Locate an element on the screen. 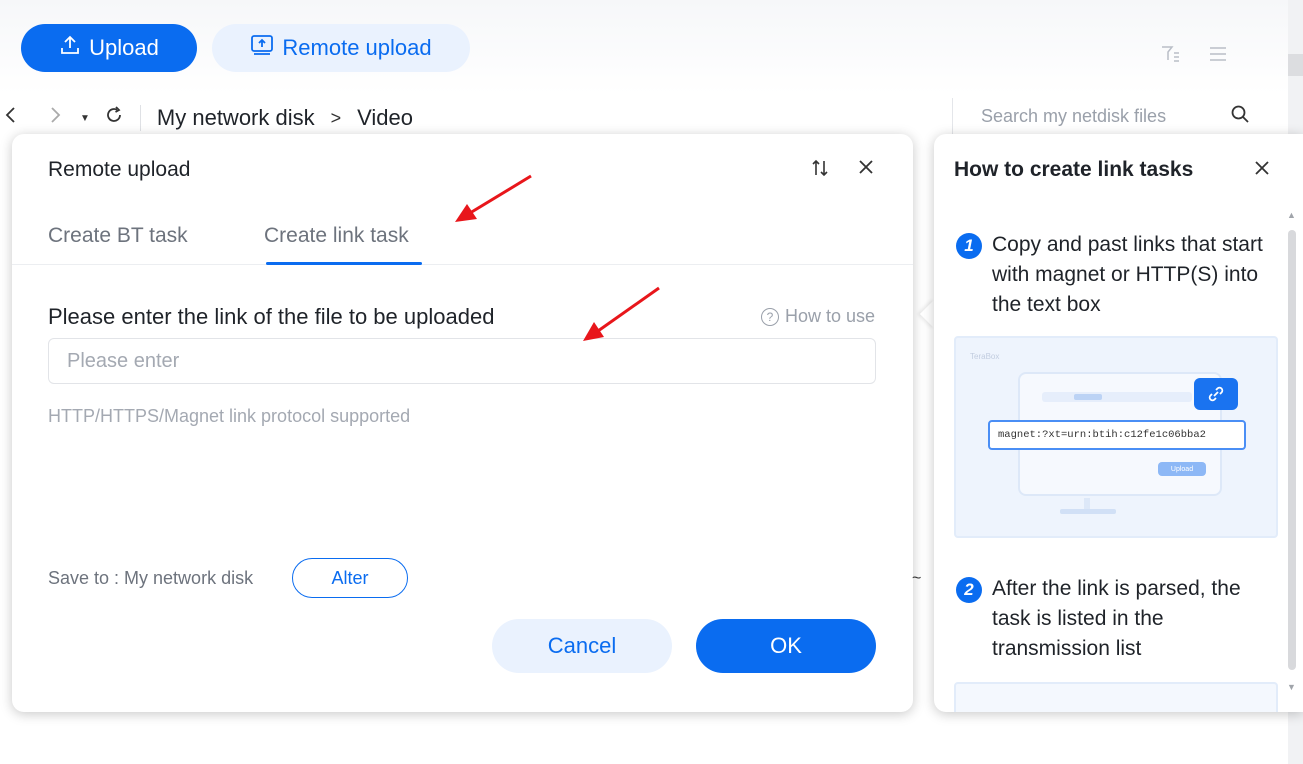 This screenshot has height=764, width=1303. cancel-button: Cancel is located at coordinates (582, 646).